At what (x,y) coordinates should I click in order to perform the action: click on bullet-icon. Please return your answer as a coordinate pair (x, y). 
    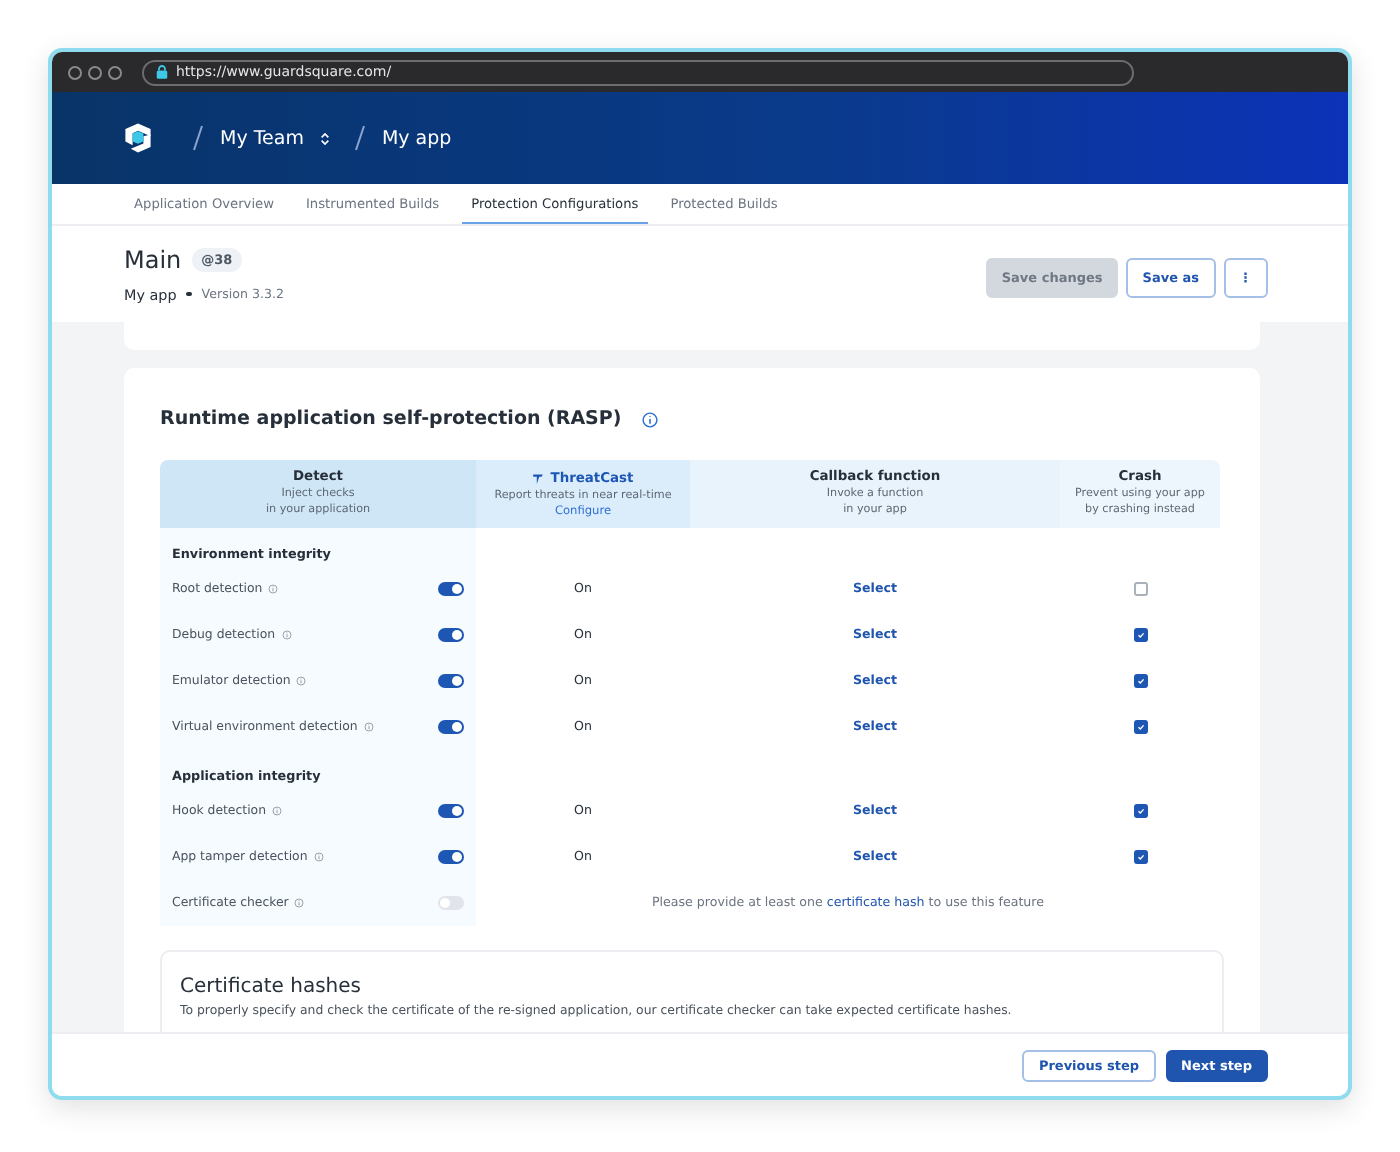
    Looking at the image, I should click on (189, 294).